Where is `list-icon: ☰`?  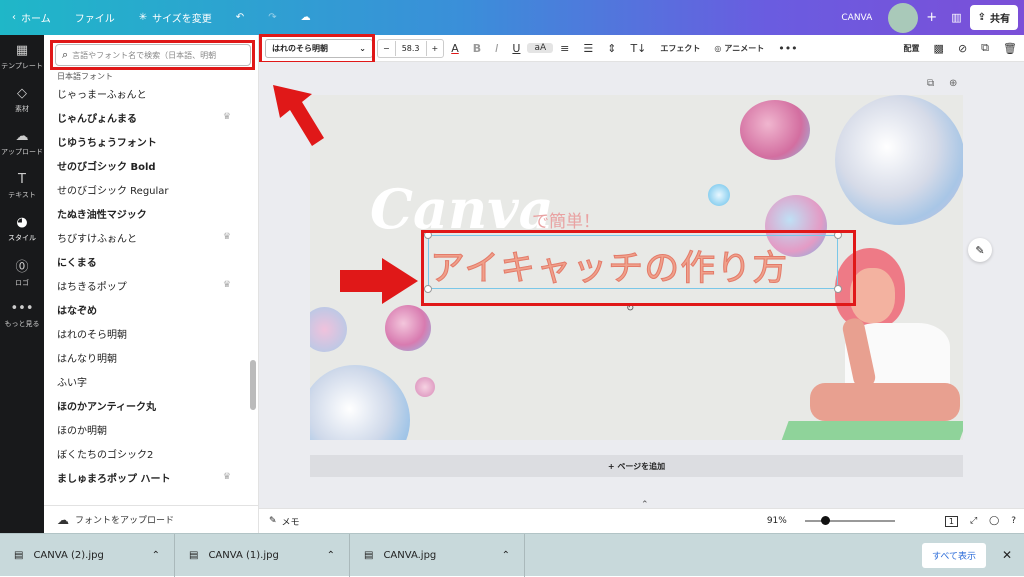 list-icon: ☰ is located at coordinates (588, 48).